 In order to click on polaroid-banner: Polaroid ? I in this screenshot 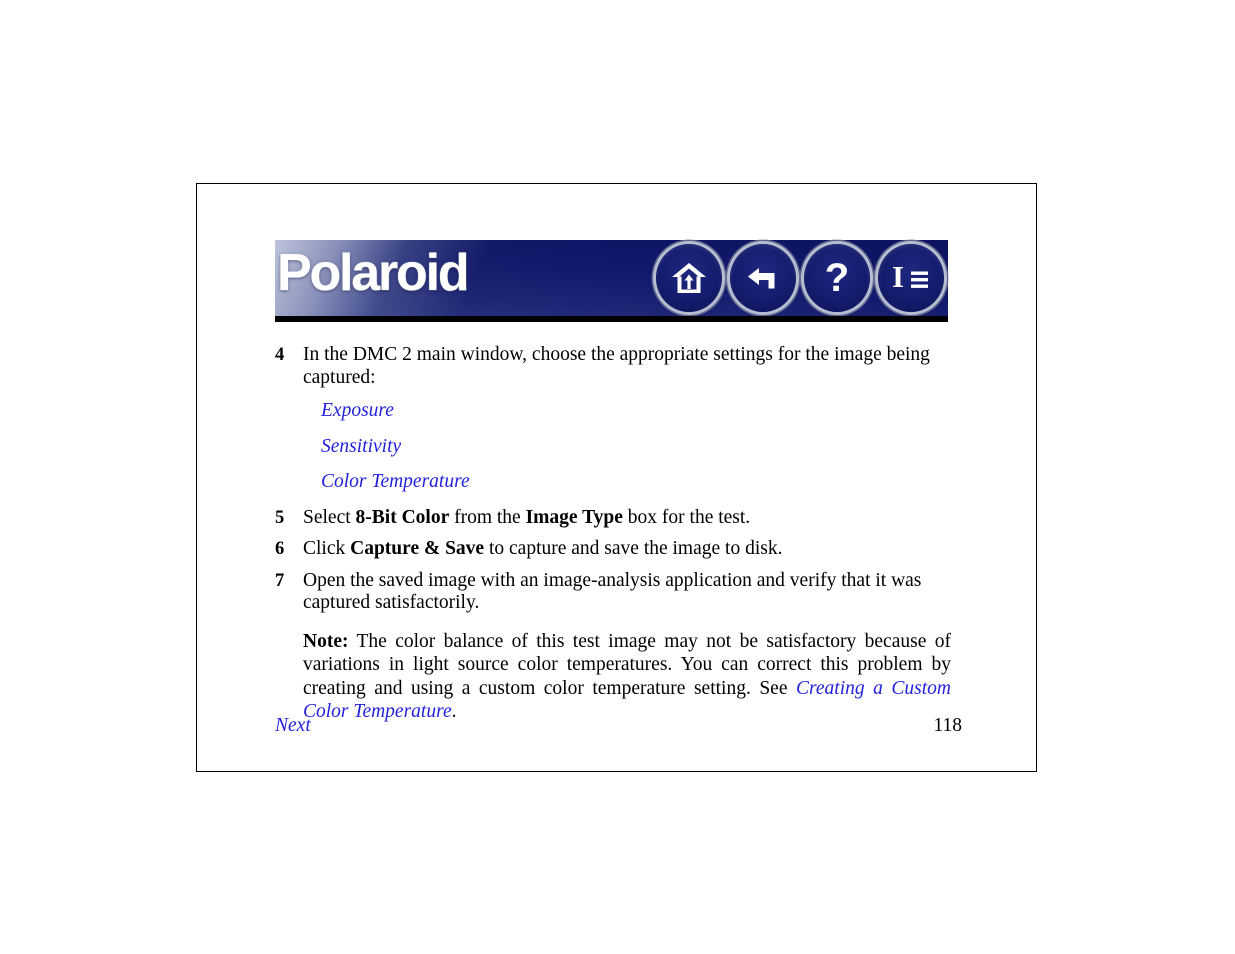, I will do `click(611, 281)`.